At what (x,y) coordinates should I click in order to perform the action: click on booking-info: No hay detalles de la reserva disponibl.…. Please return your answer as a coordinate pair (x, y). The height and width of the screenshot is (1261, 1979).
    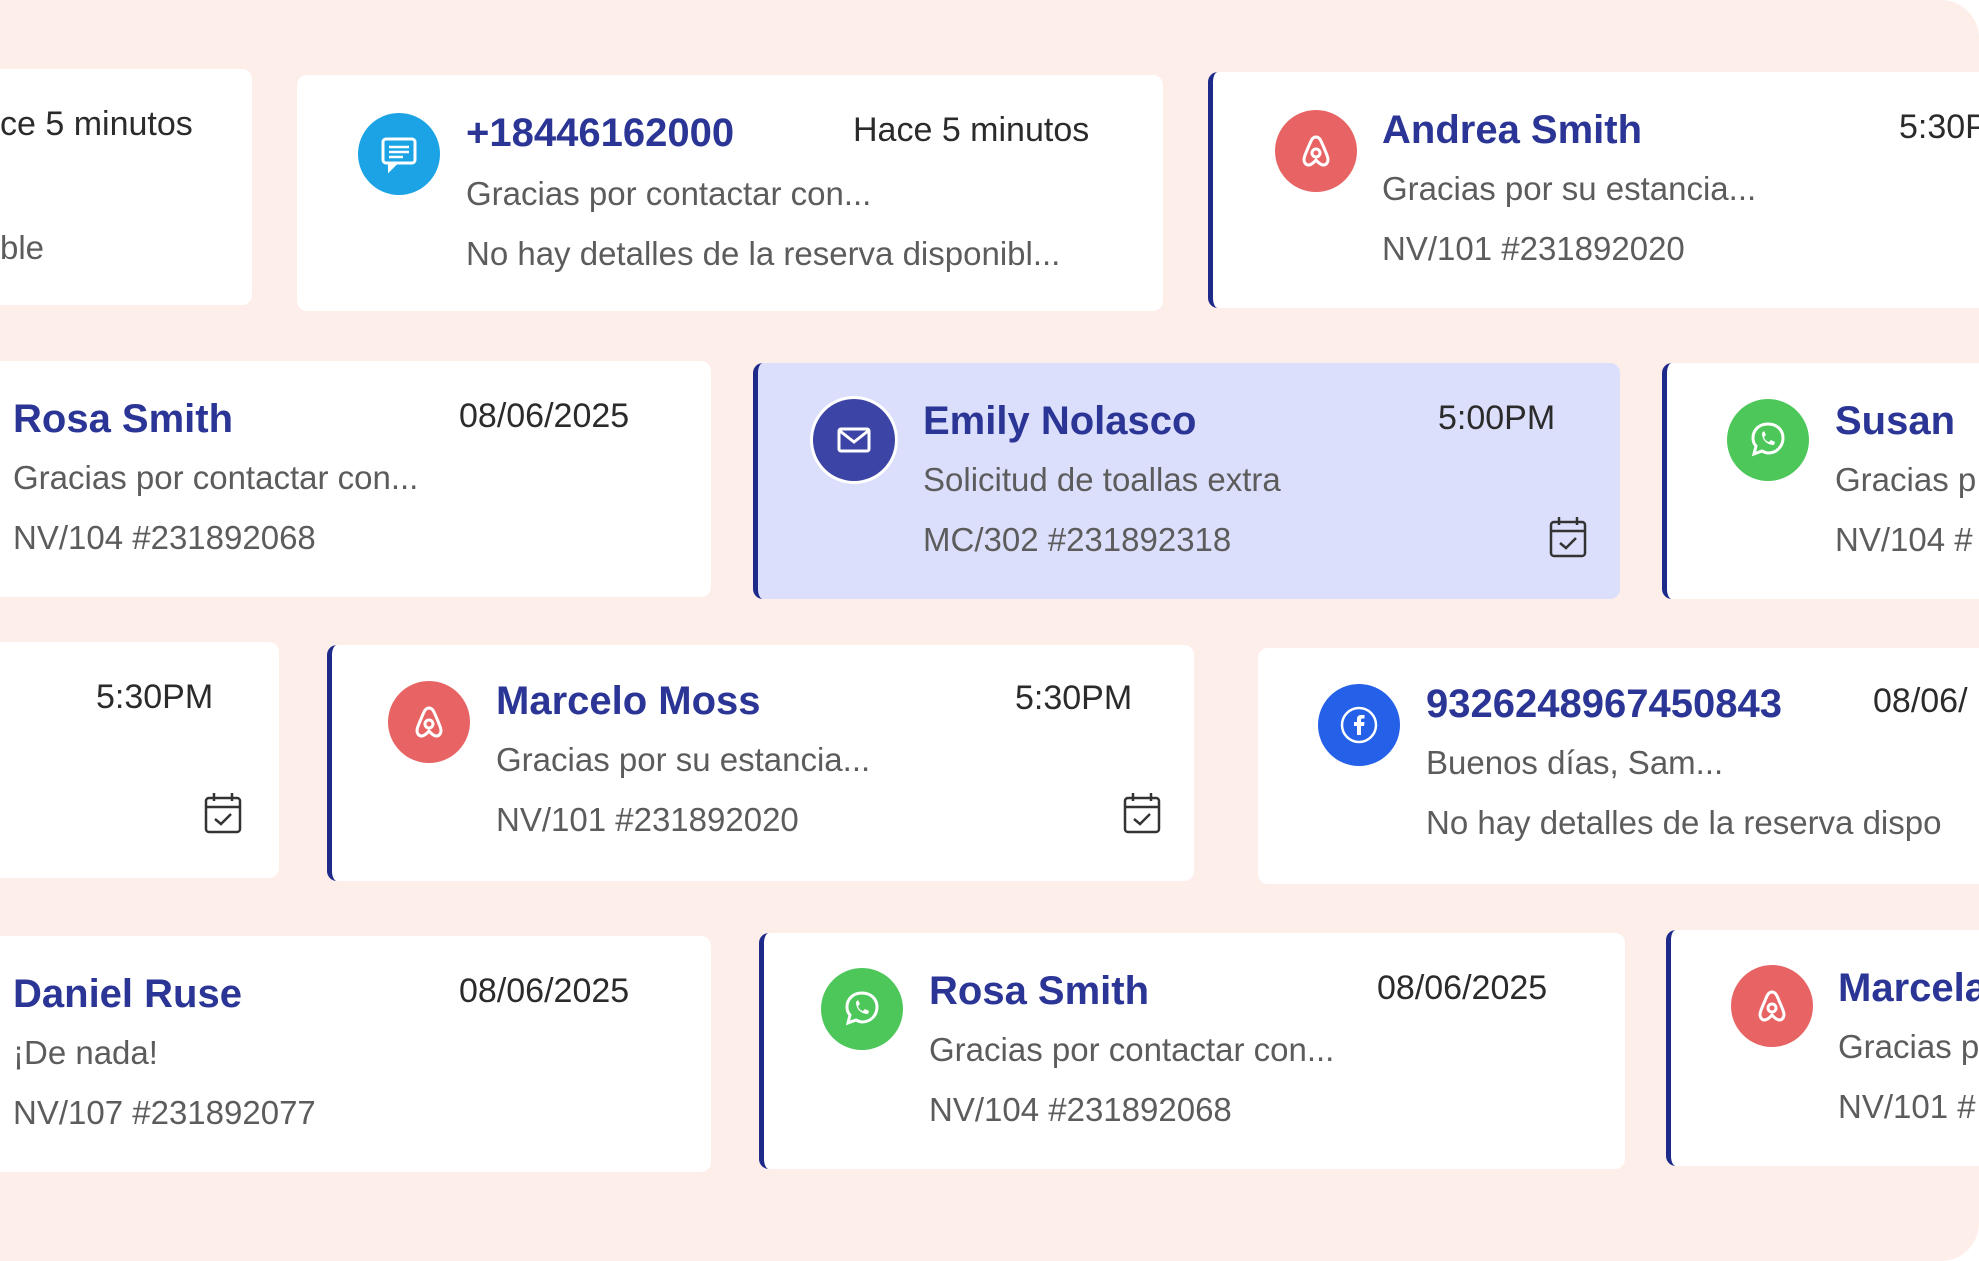
    Looking at the image, I should click on (763, 253).